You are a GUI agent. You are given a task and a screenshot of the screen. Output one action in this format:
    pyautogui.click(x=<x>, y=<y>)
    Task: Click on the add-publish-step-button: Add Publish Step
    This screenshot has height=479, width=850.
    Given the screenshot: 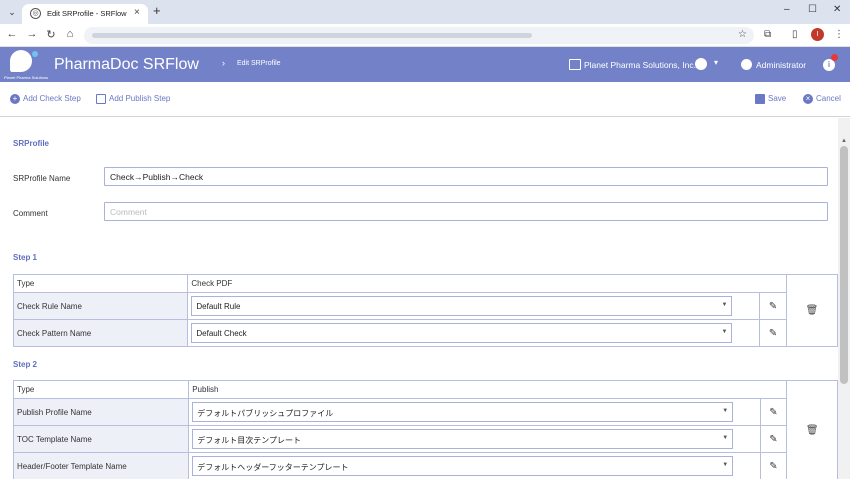 What is the action you would take?
    pyautogui.click(x=133, y=99)
    